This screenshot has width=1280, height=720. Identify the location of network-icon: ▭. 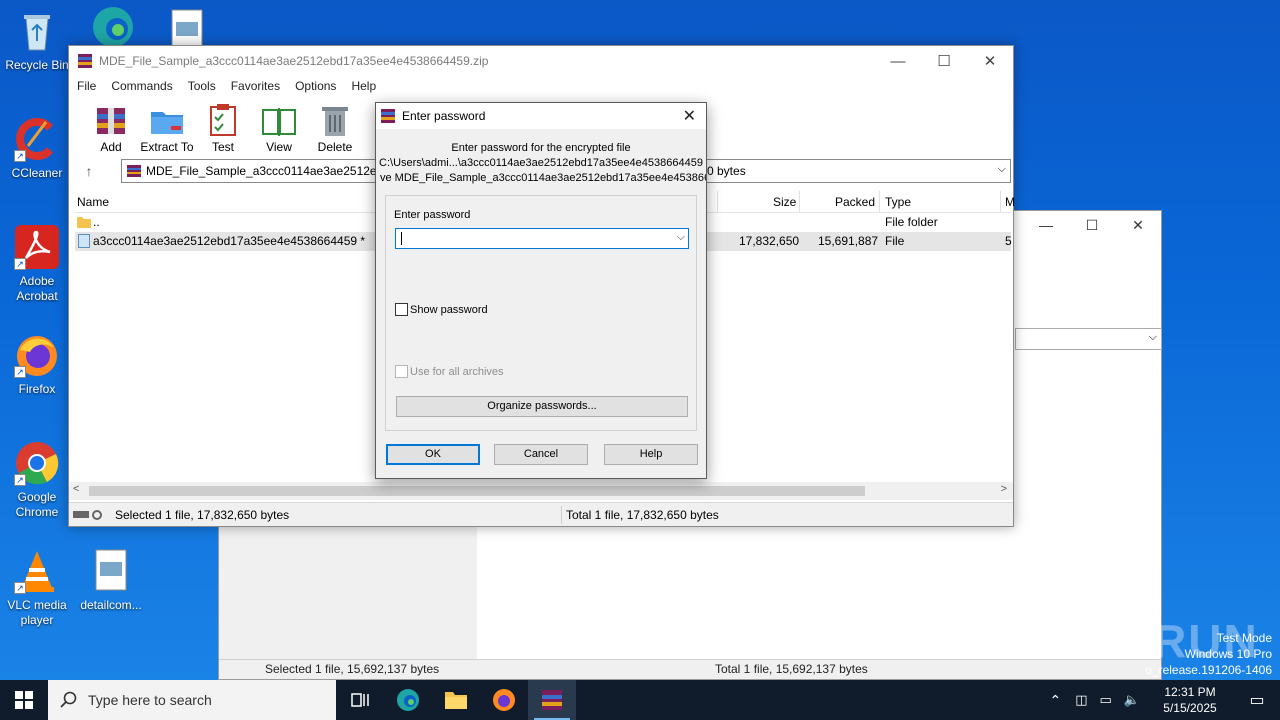
(1106, 700).